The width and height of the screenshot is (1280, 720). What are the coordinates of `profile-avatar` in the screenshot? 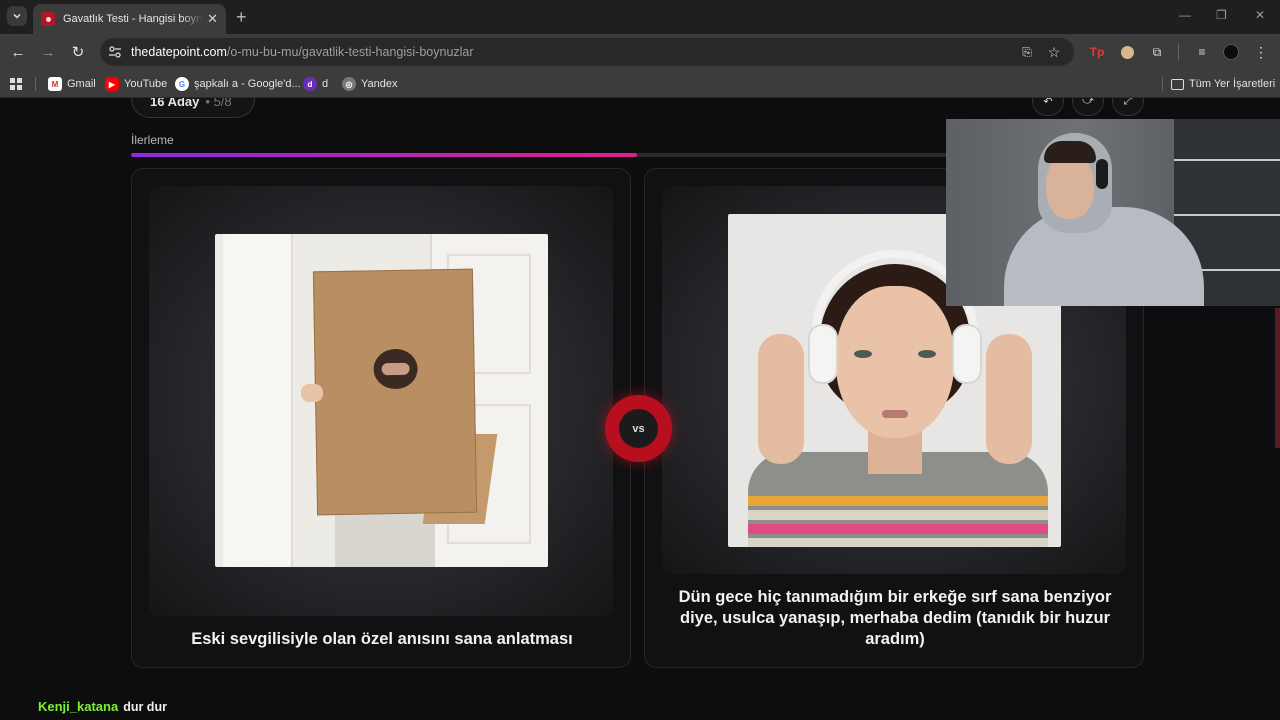 It's located at (1231, 52).